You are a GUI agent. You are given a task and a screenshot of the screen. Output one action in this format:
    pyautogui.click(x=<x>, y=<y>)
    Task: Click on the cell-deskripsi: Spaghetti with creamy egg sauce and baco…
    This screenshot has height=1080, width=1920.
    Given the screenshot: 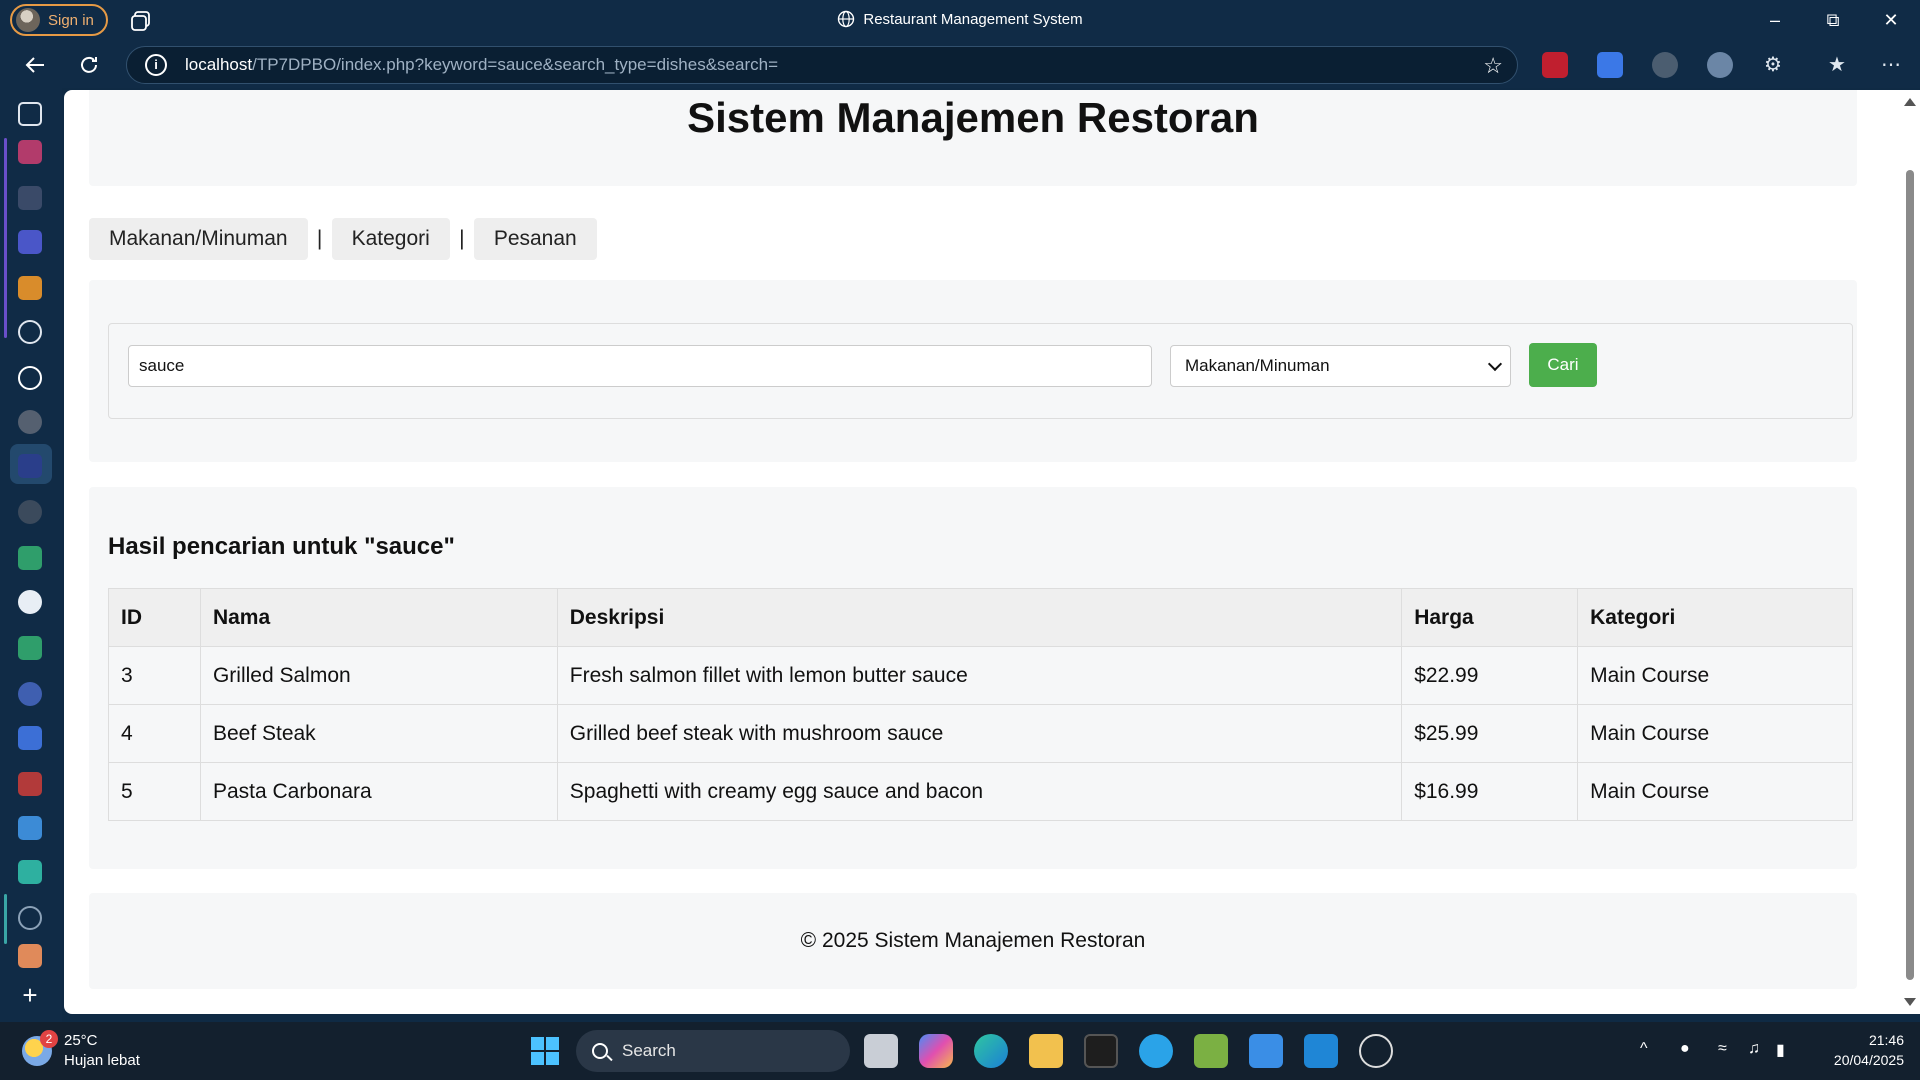 What is the action you would take?
    pyautogui.click(x=979, y=791)
    